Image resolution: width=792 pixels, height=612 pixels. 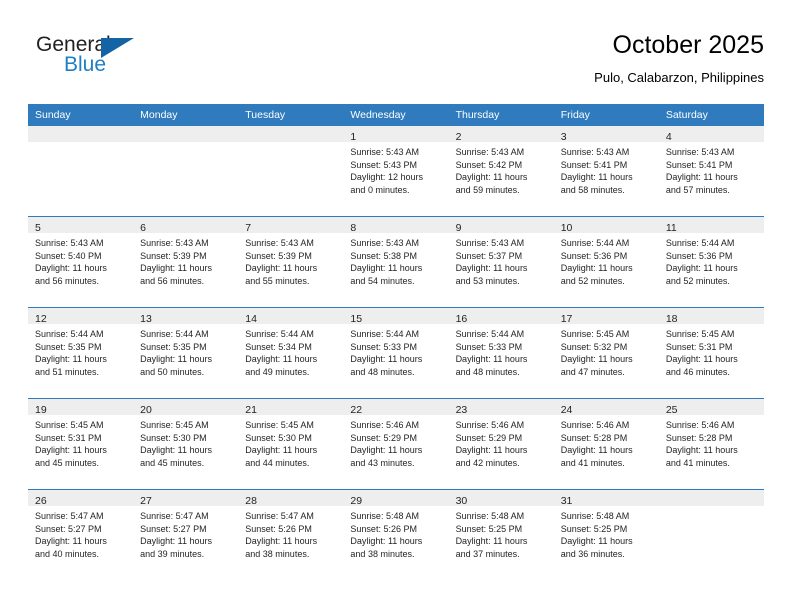 I want to click on day-number: 28, so click(x=251, y=501).